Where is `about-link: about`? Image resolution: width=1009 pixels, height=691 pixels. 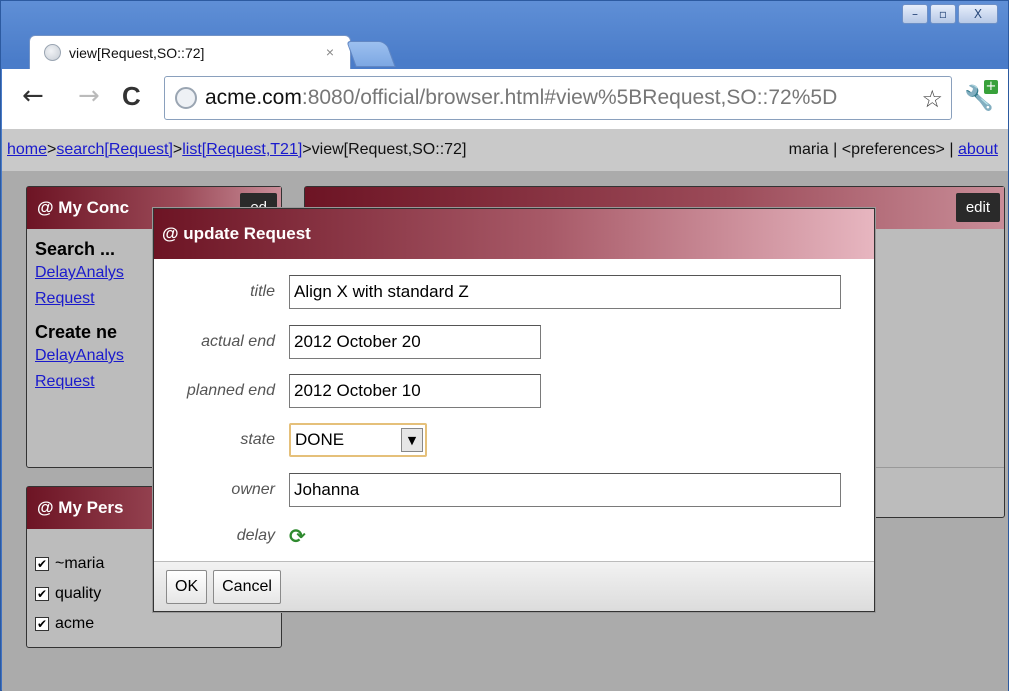 about-link: about is located at coordinates (978, 149).